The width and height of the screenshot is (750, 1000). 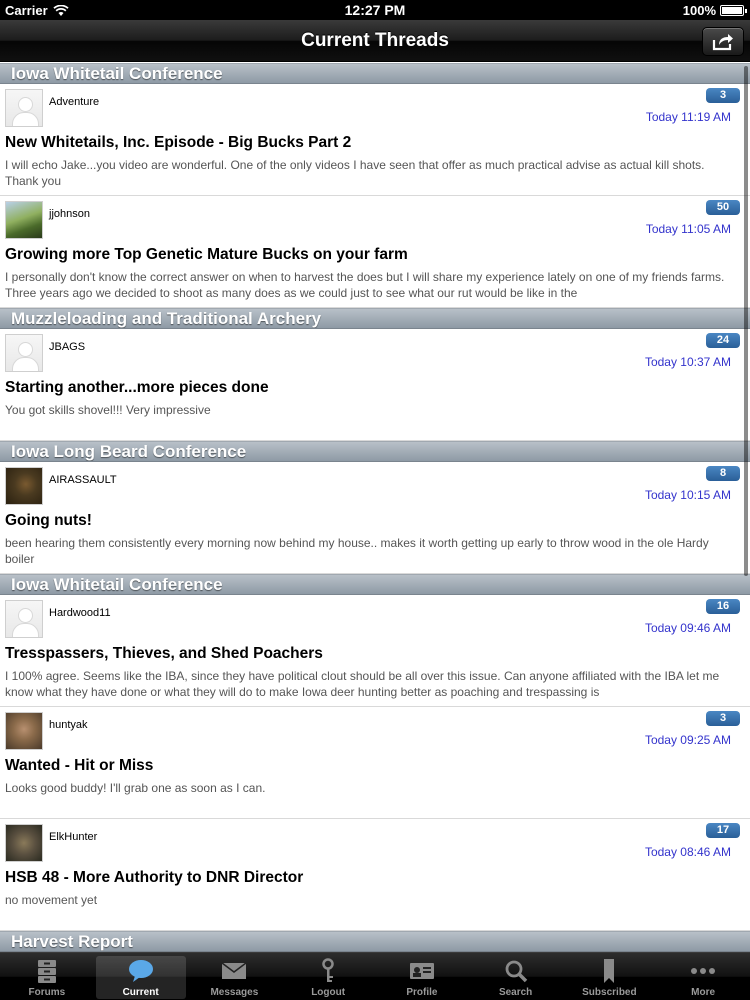 What do you see at coordinates (375, 941) in the screenshot?
I see `section-header: Harvest Report` at bounding box center [375, 941].